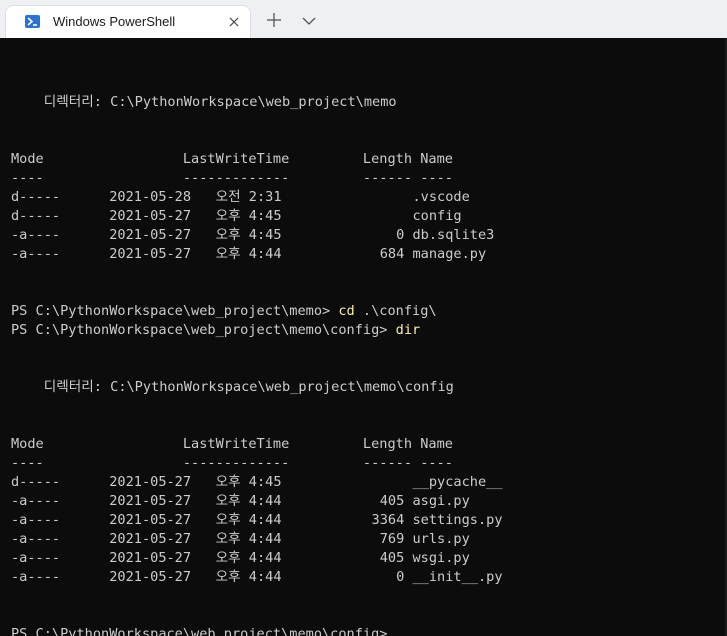 The height and width of the screenshot is (636, 727). I want to click on terminal-line: d----- 2021-05-27 오후 4:45 __pycache__, so click(257, 482).